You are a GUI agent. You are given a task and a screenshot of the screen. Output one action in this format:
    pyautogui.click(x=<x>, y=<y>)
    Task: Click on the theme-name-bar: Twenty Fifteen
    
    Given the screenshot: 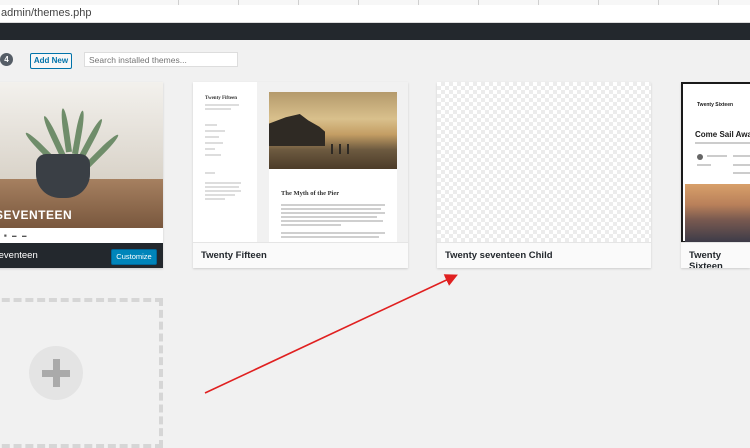 What is the action you would take?
    pyautogui.click(x=300, y=255)
    